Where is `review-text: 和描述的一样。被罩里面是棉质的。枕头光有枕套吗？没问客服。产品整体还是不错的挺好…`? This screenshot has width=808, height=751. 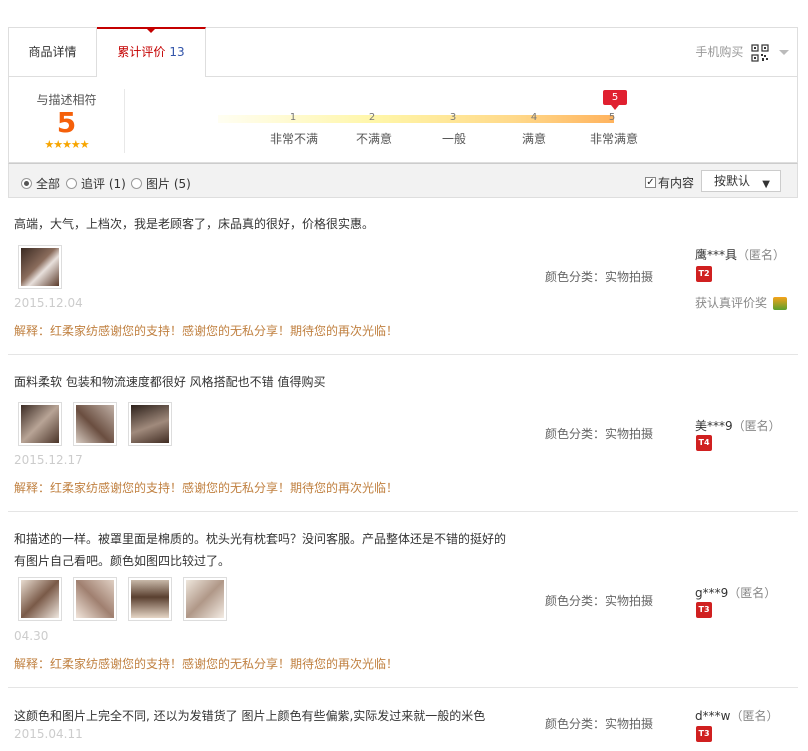 review-text: 和描述的一样。被罩里面是棉质的。枕头光有枕套吗？没问客服。产品整体还是不错的挺好… is located at coordinates (260, 550).